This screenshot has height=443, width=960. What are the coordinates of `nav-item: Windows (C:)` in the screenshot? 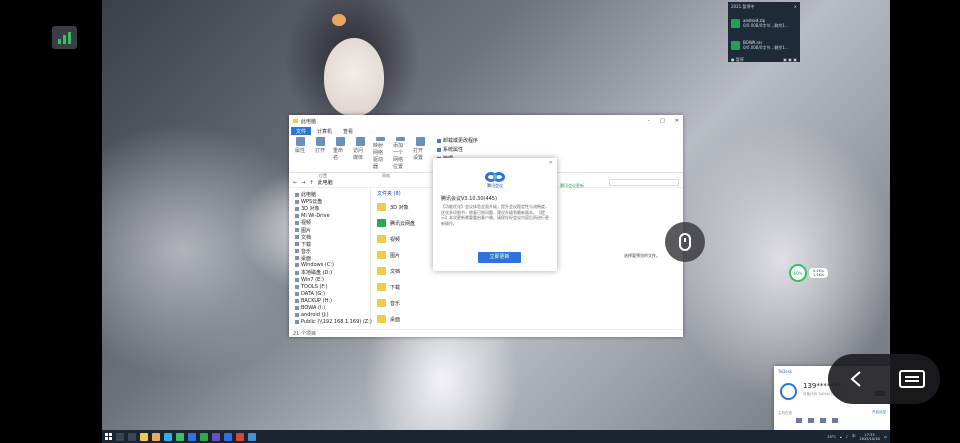 It's located at (332, 265).